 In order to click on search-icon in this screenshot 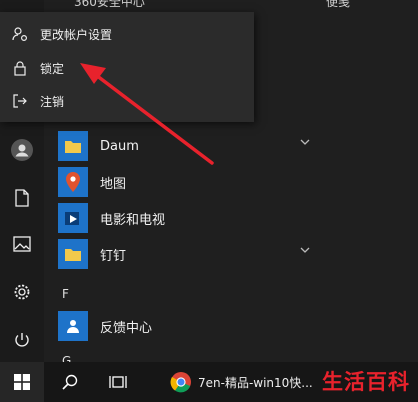, I will do `click(70, 382)`.